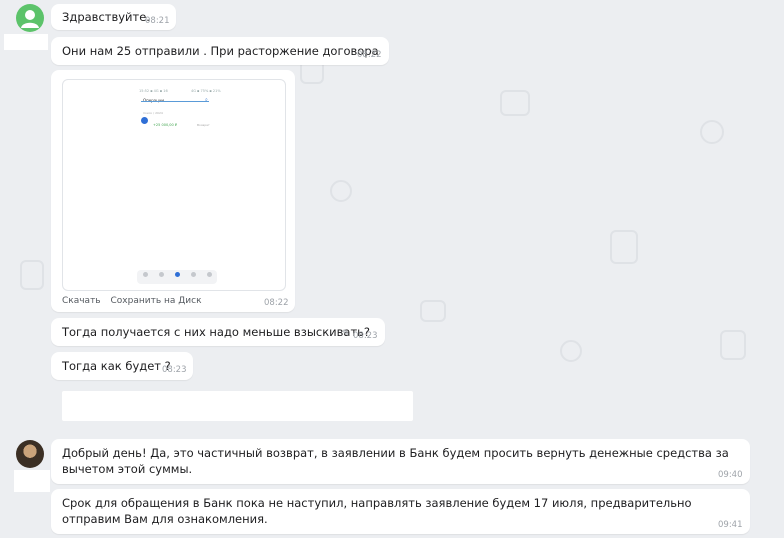  What do you see at coordinates (203, 125) in the screenshot?
I see `image-sub: Возврат` at bounding box center [203, 125].